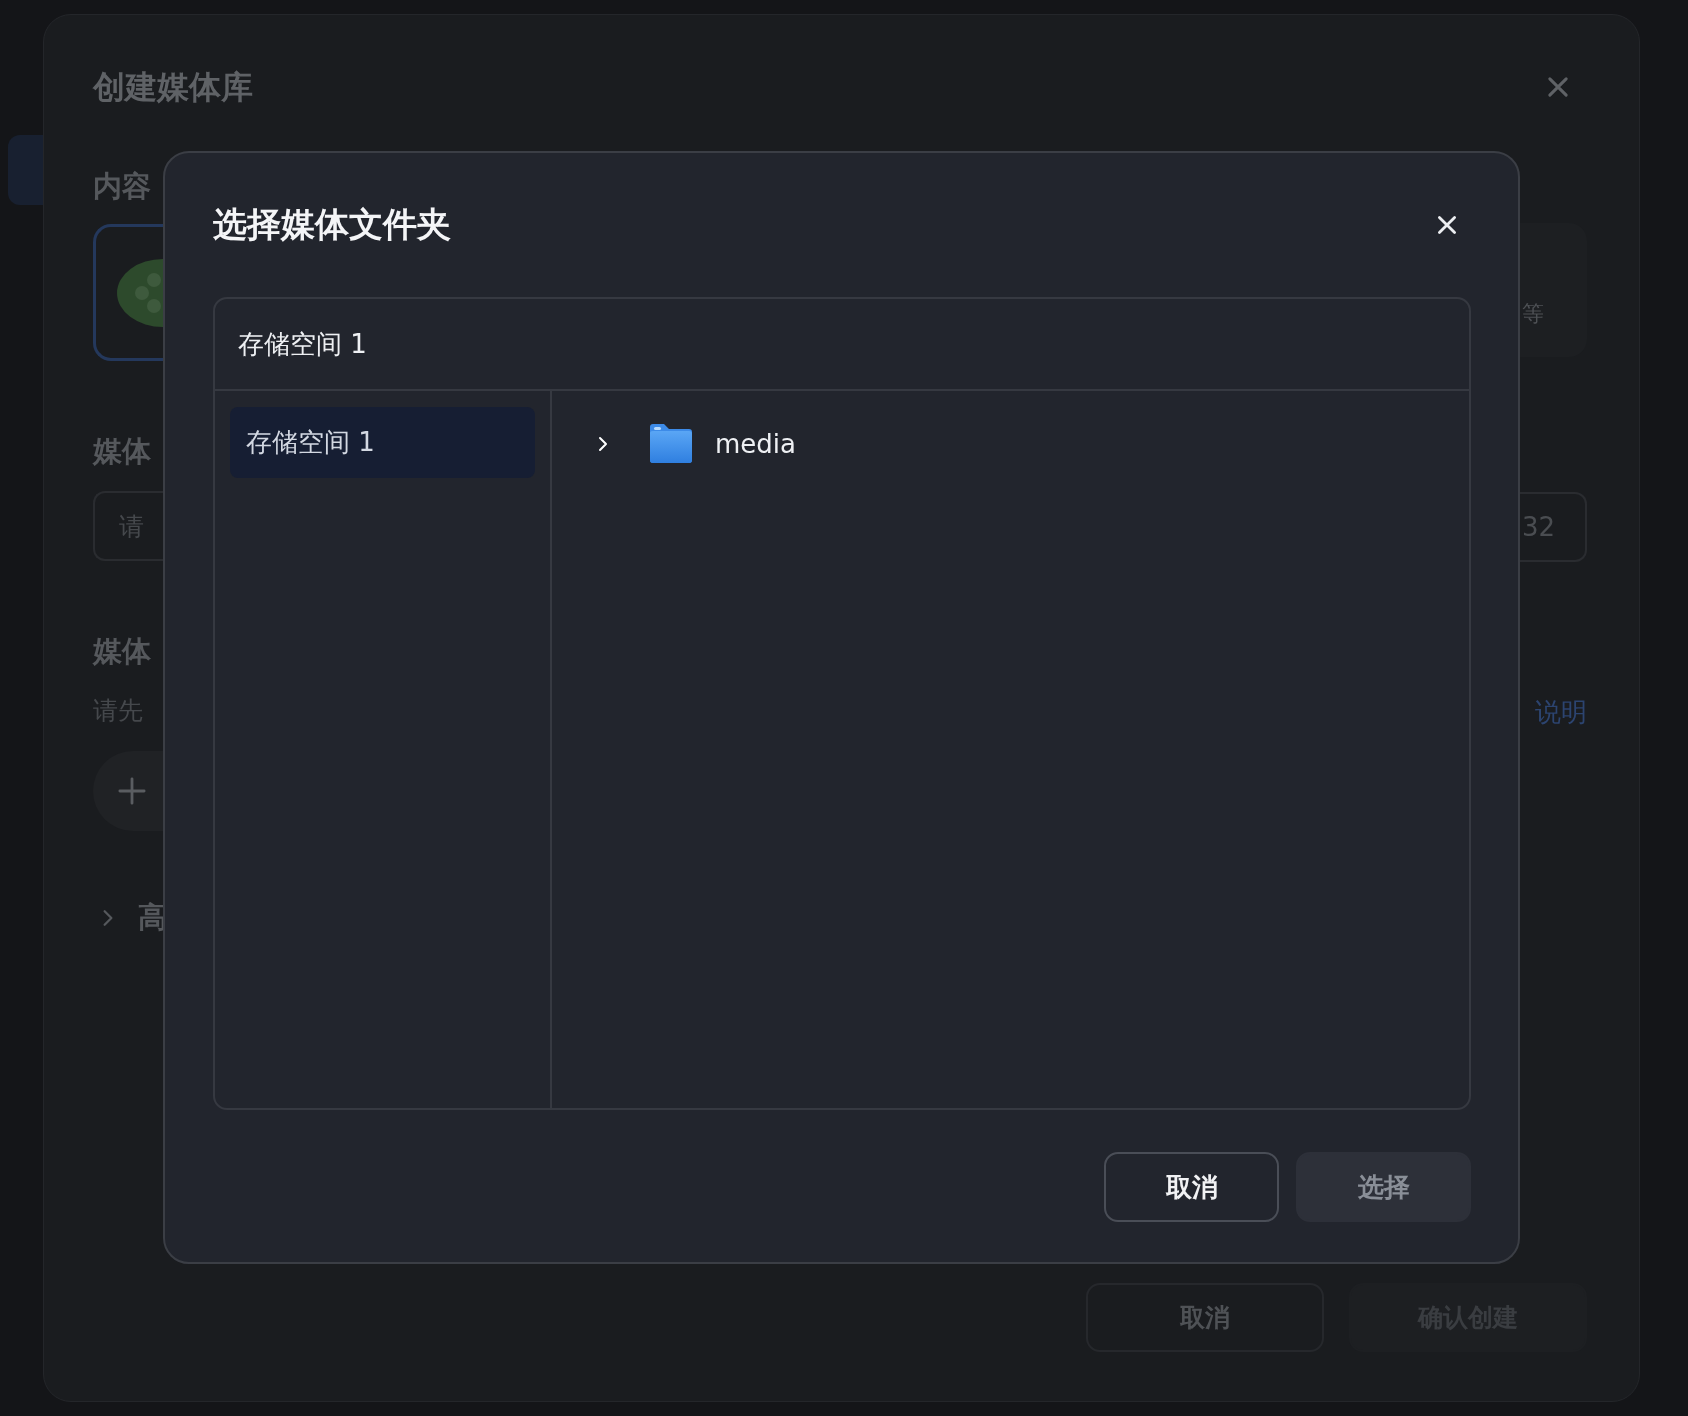 The height and width of the screenshot is (1416, 1688). Describe the element at coordinates (382, 442) in the screenshot. I see `location-item: 存储空间 1` at that location.